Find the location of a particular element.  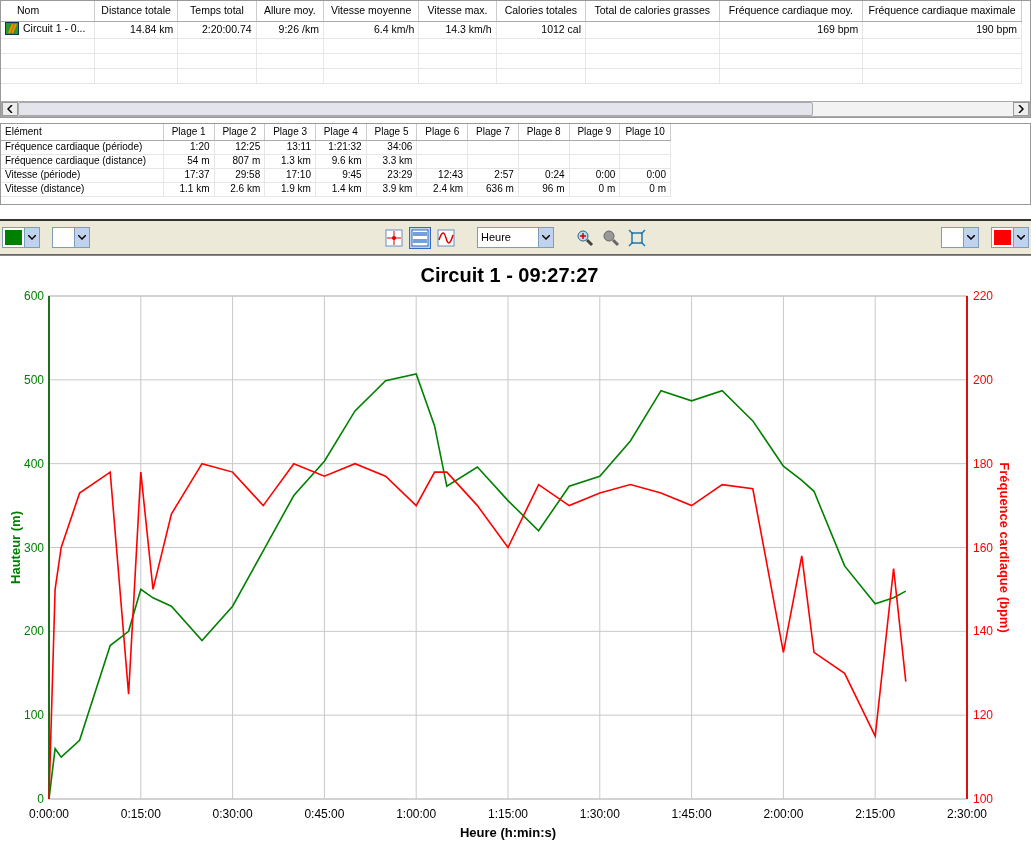

y-tick-label: 100 is located at coordinates (33, 715).